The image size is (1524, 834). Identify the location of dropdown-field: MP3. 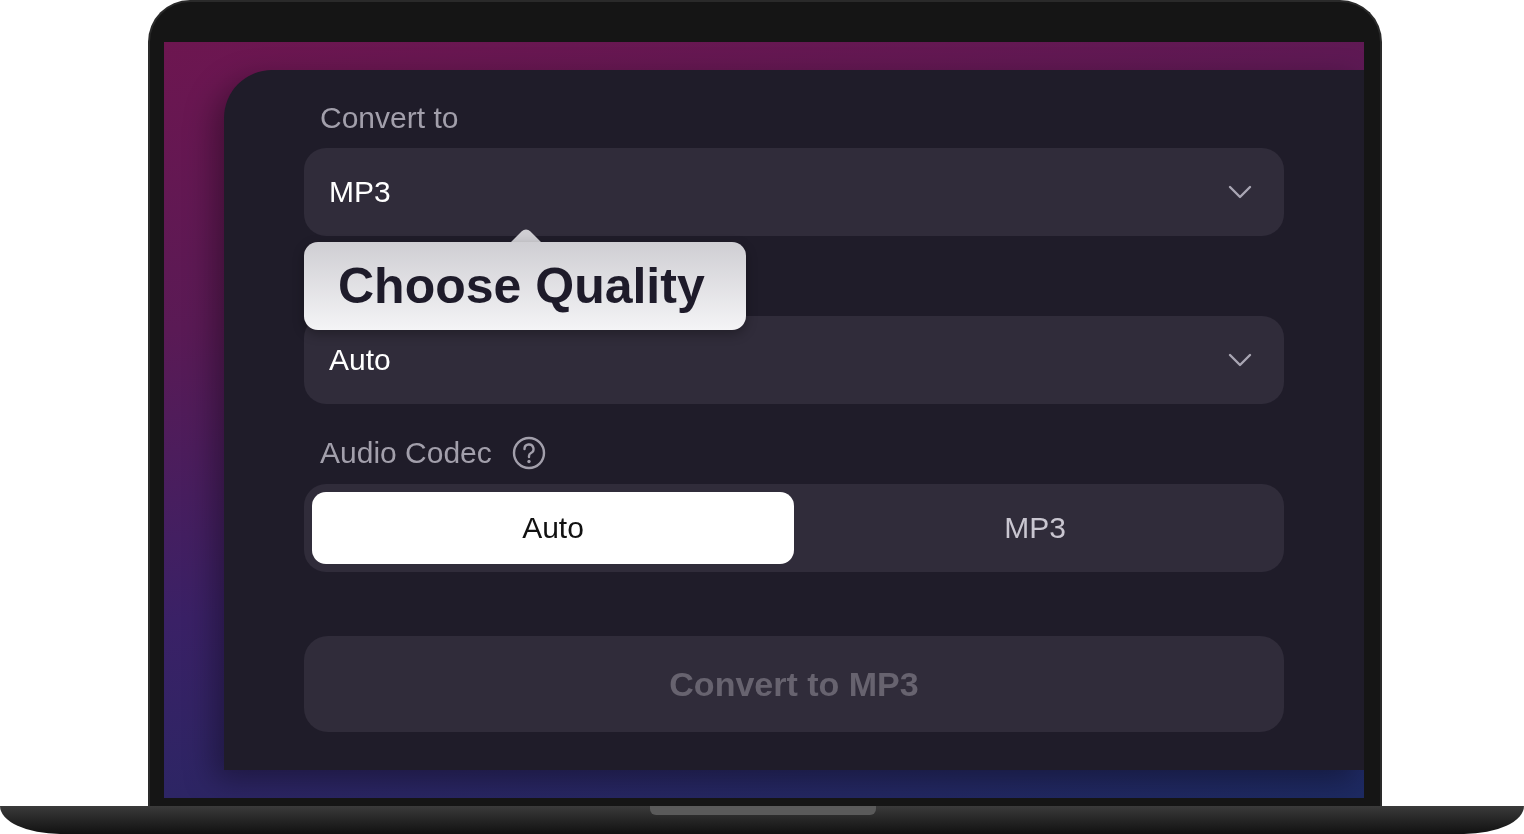
(794, 192).